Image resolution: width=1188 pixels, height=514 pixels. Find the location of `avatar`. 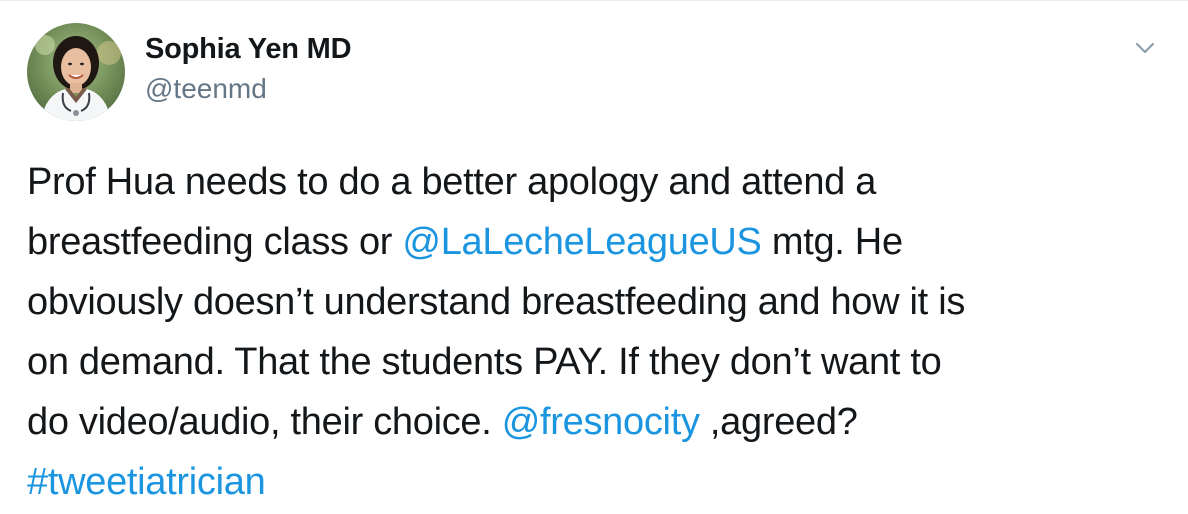

avatar is located at coordinates (76, 72).